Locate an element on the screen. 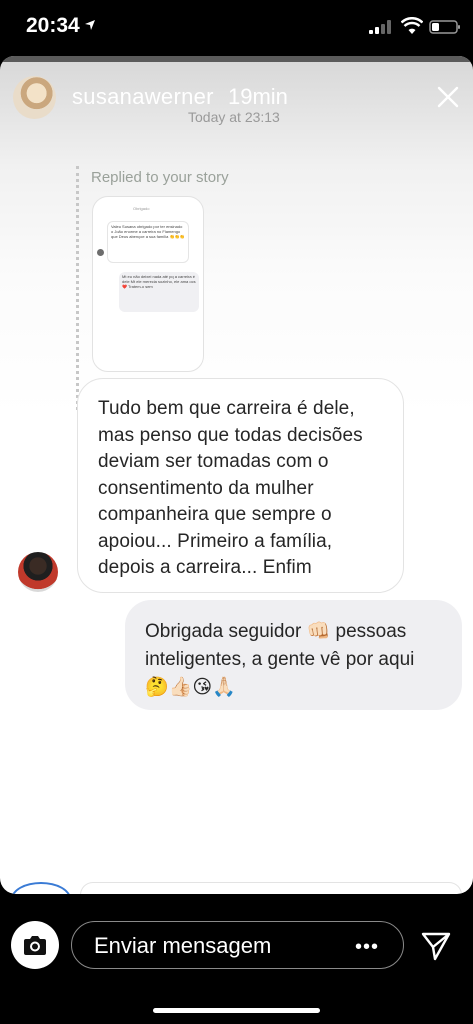  camera-button is located at coordinates (35, 945).